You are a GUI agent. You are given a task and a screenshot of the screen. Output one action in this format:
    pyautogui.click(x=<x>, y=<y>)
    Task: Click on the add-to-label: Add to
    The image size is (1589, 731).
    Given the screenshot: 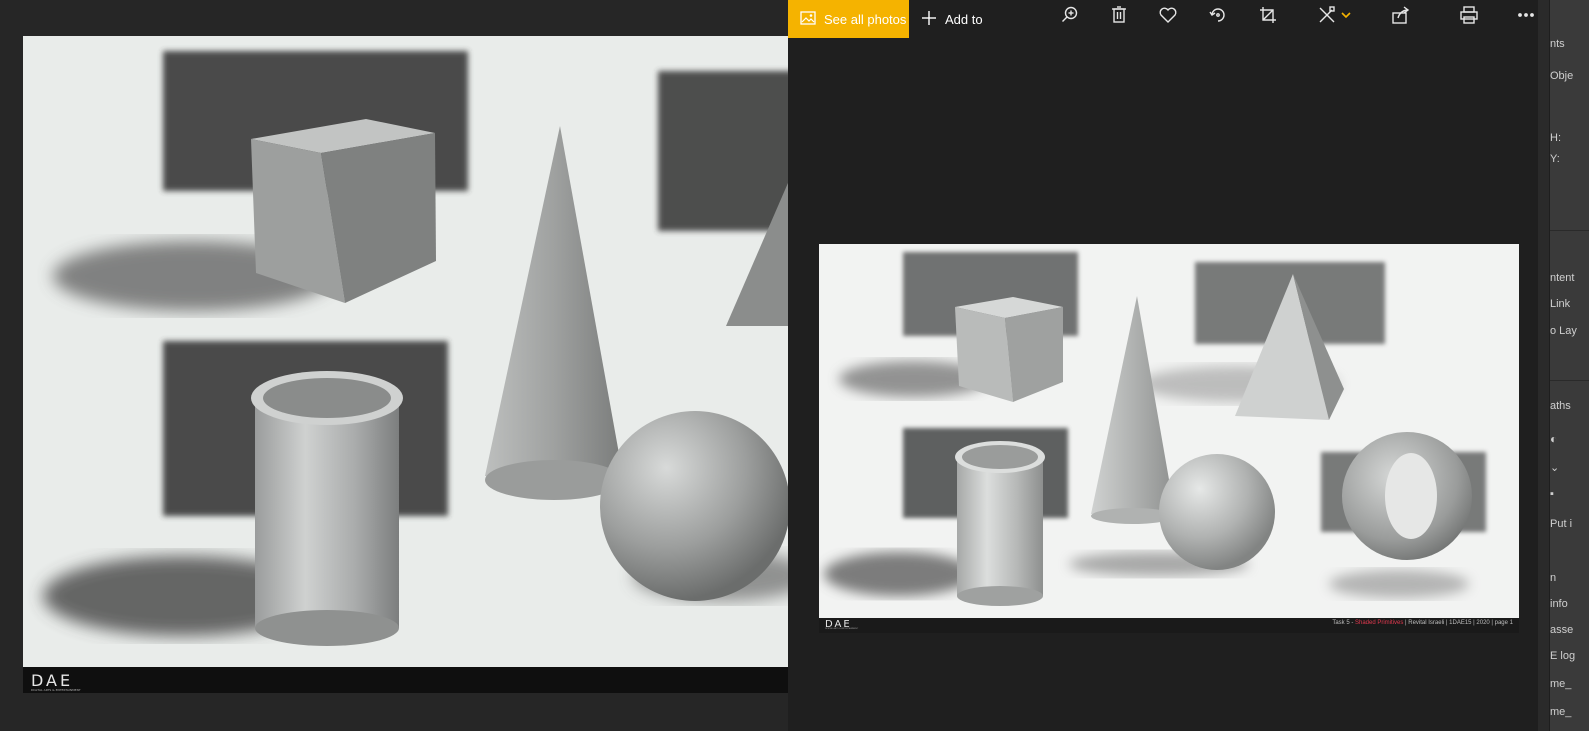 What is the action you would take?
    pyautogui.click(x=964, y=19)
    